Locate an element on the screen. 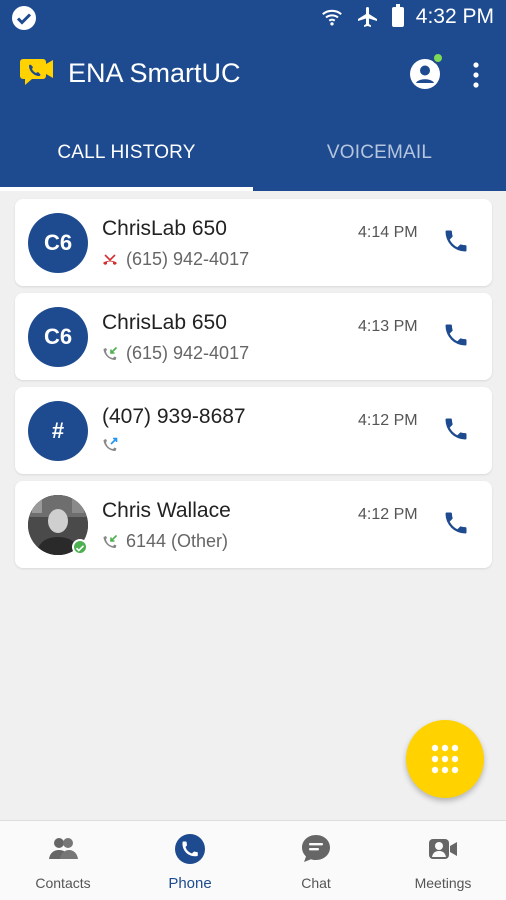 This screenshot has height=900, width=506. contact-name: Chris Wallace is located at coordinates (166, 510).